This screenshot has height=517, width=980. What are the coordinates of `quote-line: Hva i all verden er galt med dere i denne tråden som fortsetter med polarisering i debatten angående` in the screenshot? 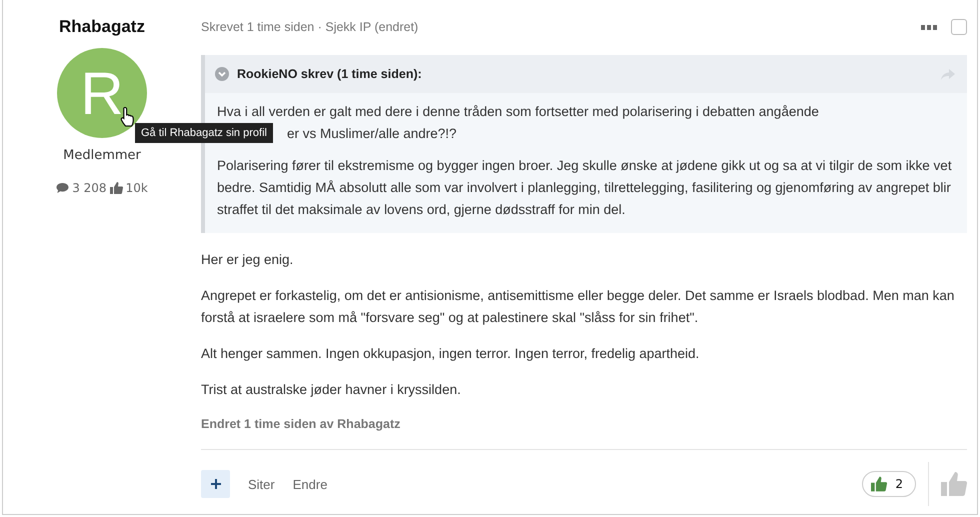 It's located at (518, 112).